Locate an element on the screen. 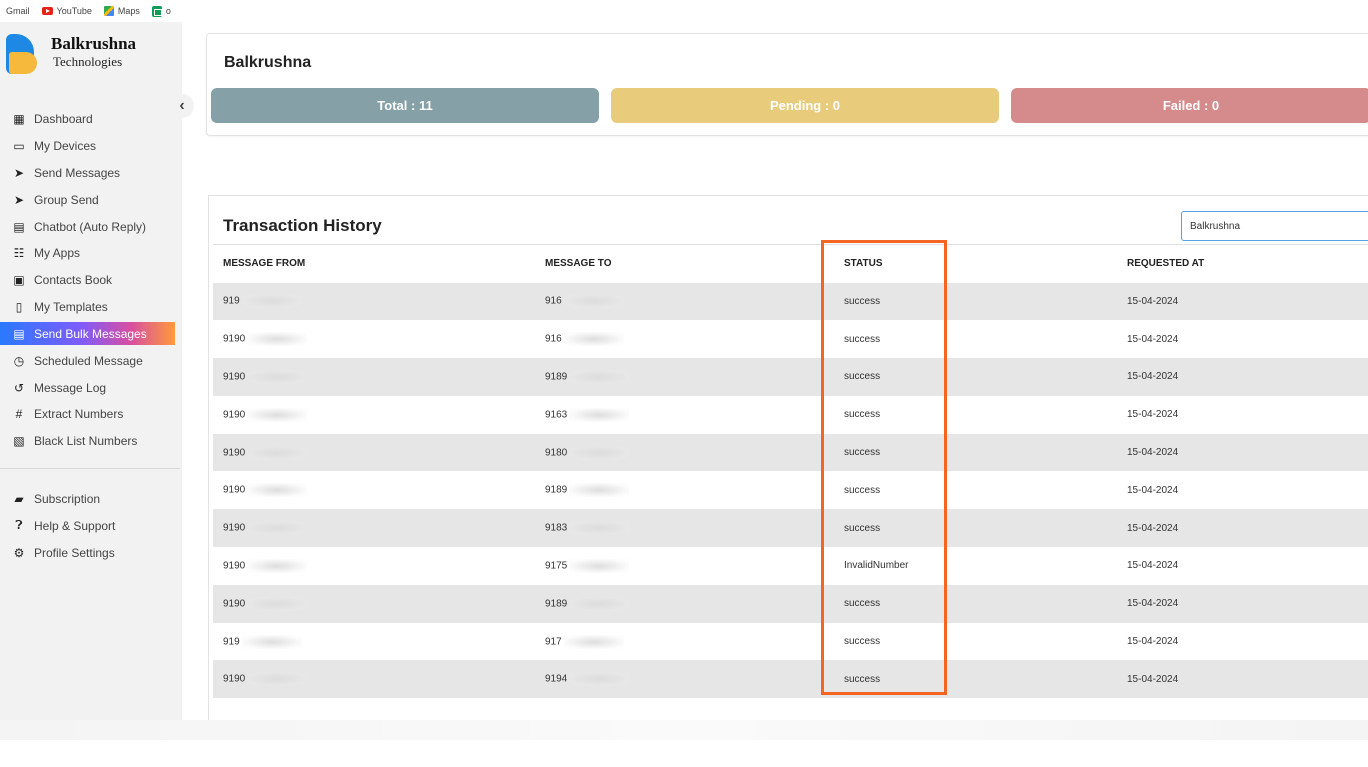 This screenshot has width=1368, height=767. pending-stat: Pending : 0 is located at coordinates (805, 105).